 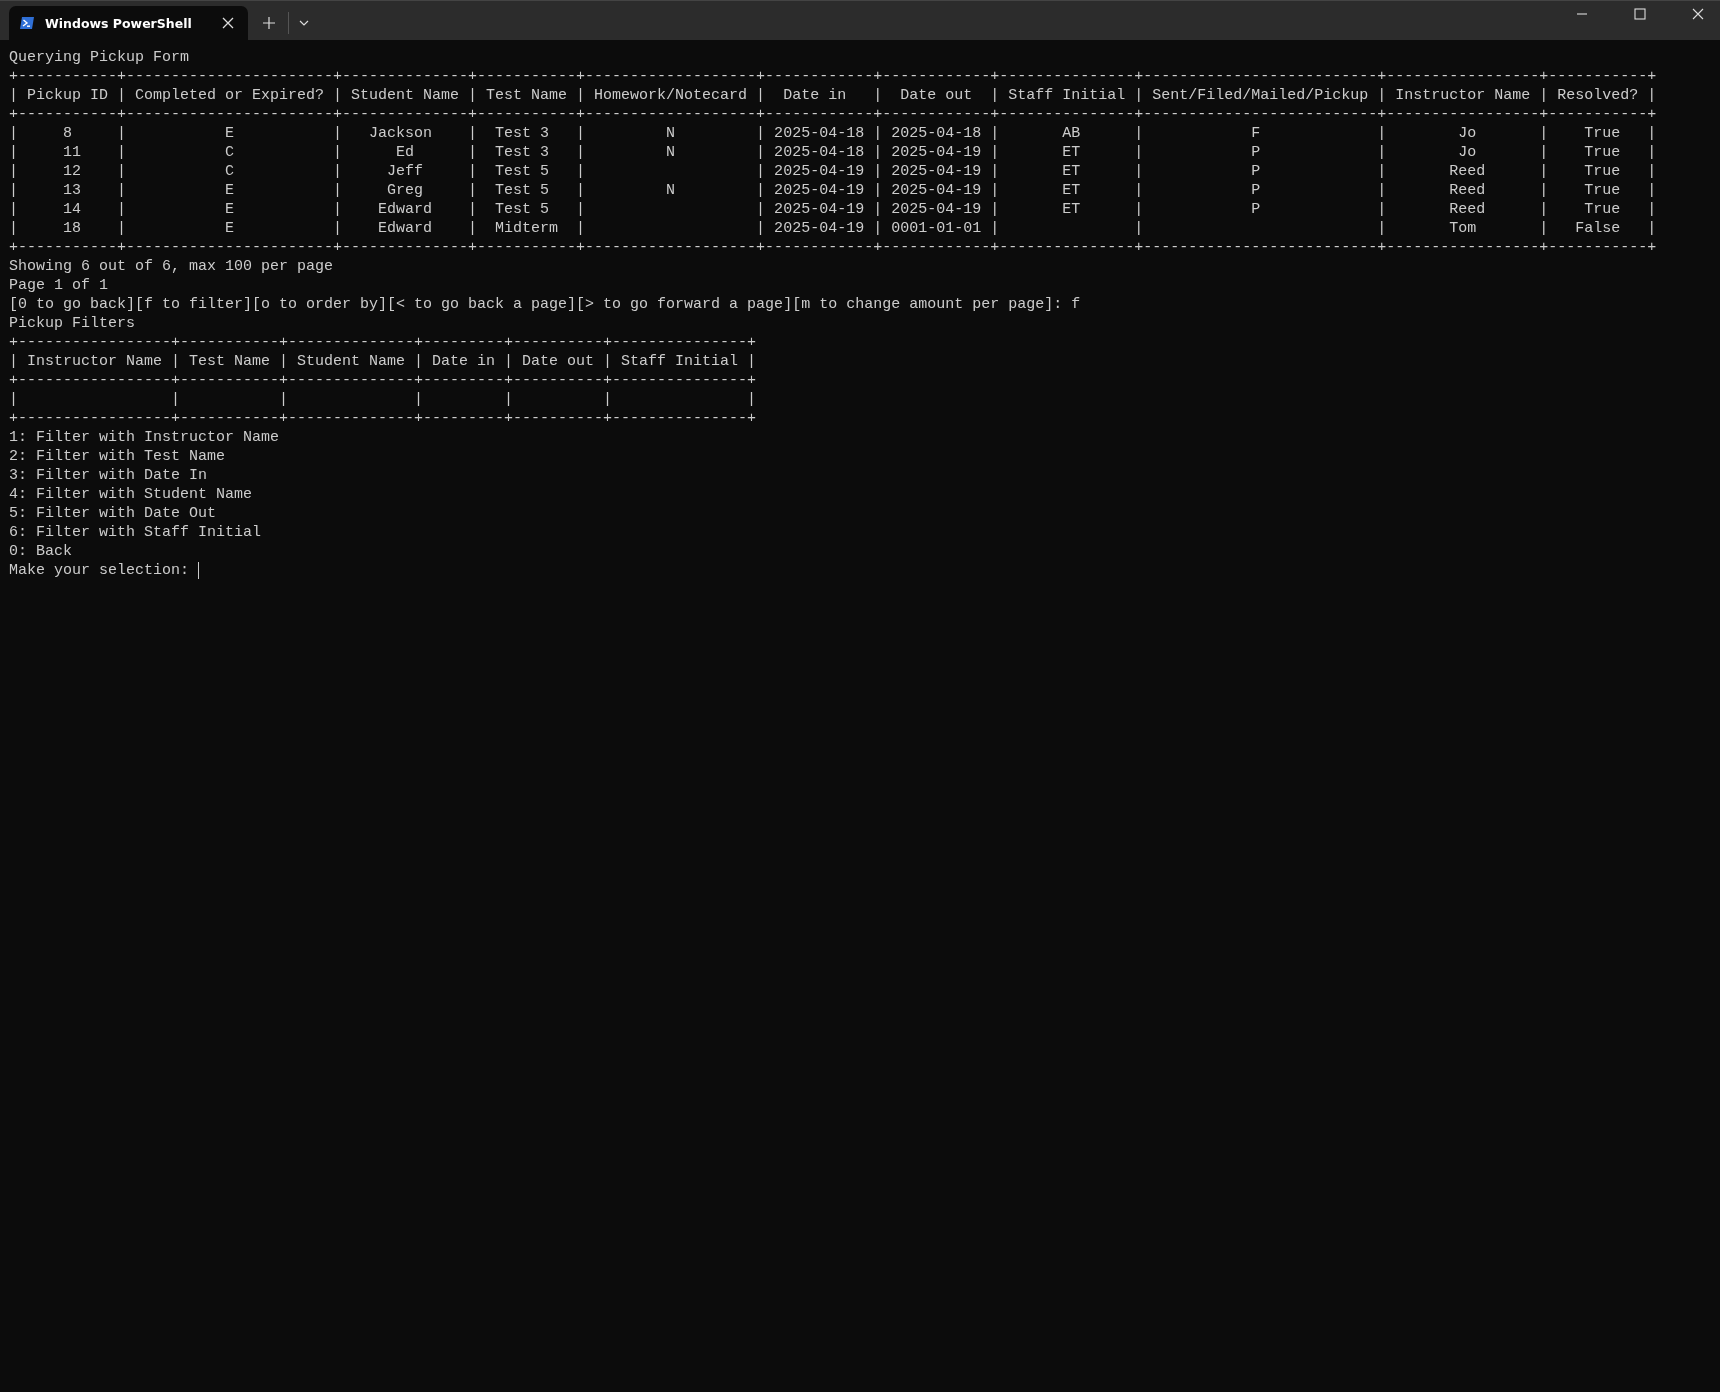 What do you see at coordinates (27, 23) in the screenshot?
I see `powershell-icon` at bounding box center [27, 23].